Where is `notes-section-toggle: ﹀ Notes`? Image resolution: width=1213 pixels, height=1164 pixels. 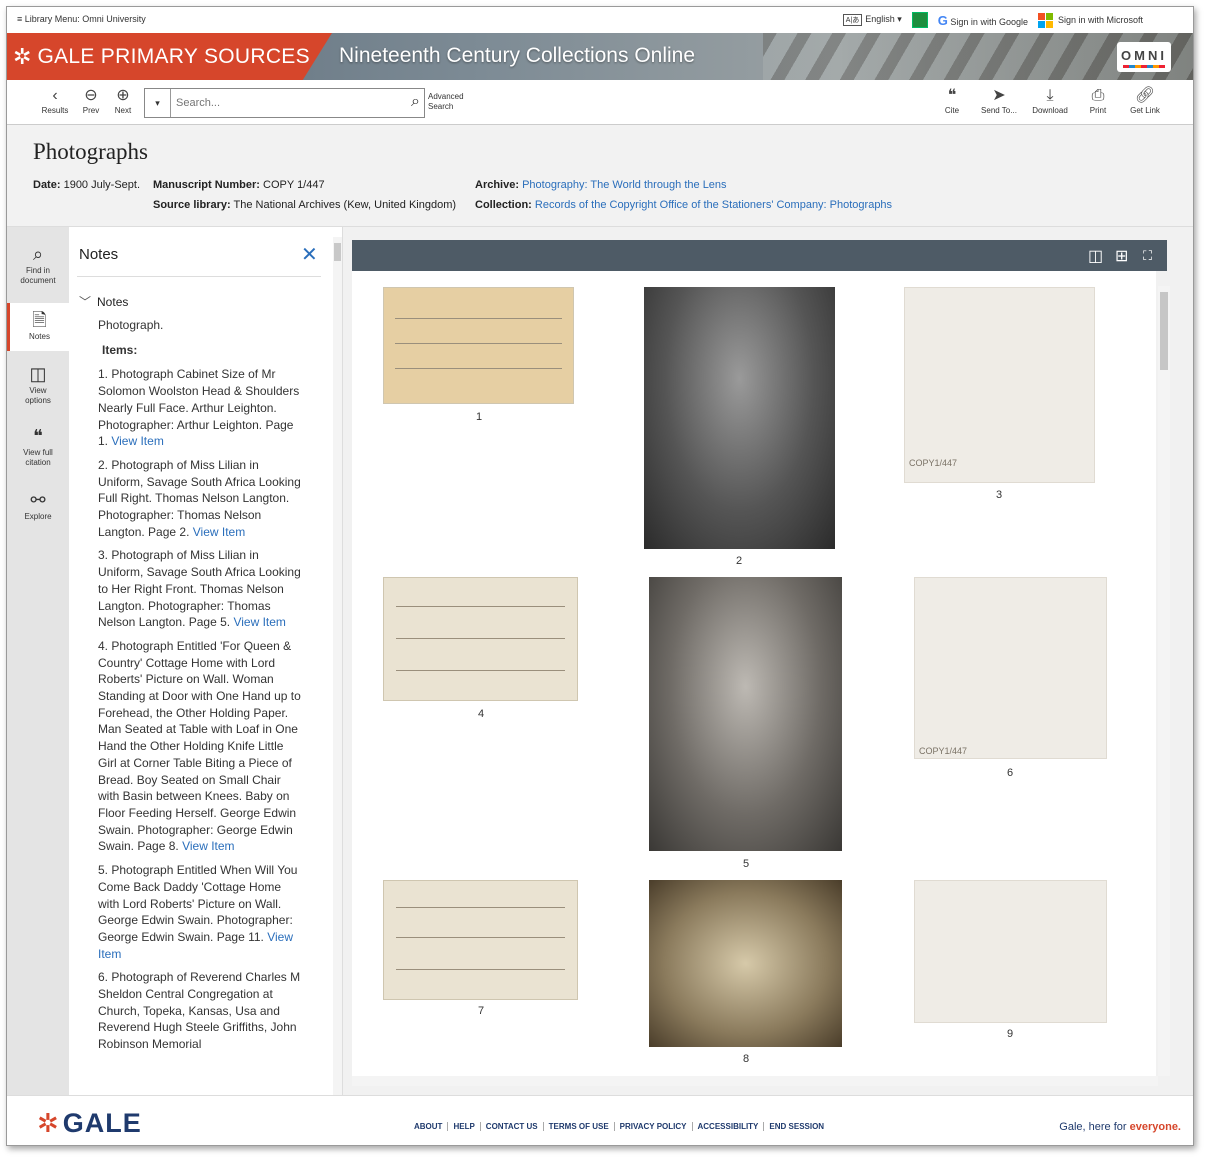
notes-section-toggle: ﹀ Notes is located at coordinates (103, 301).